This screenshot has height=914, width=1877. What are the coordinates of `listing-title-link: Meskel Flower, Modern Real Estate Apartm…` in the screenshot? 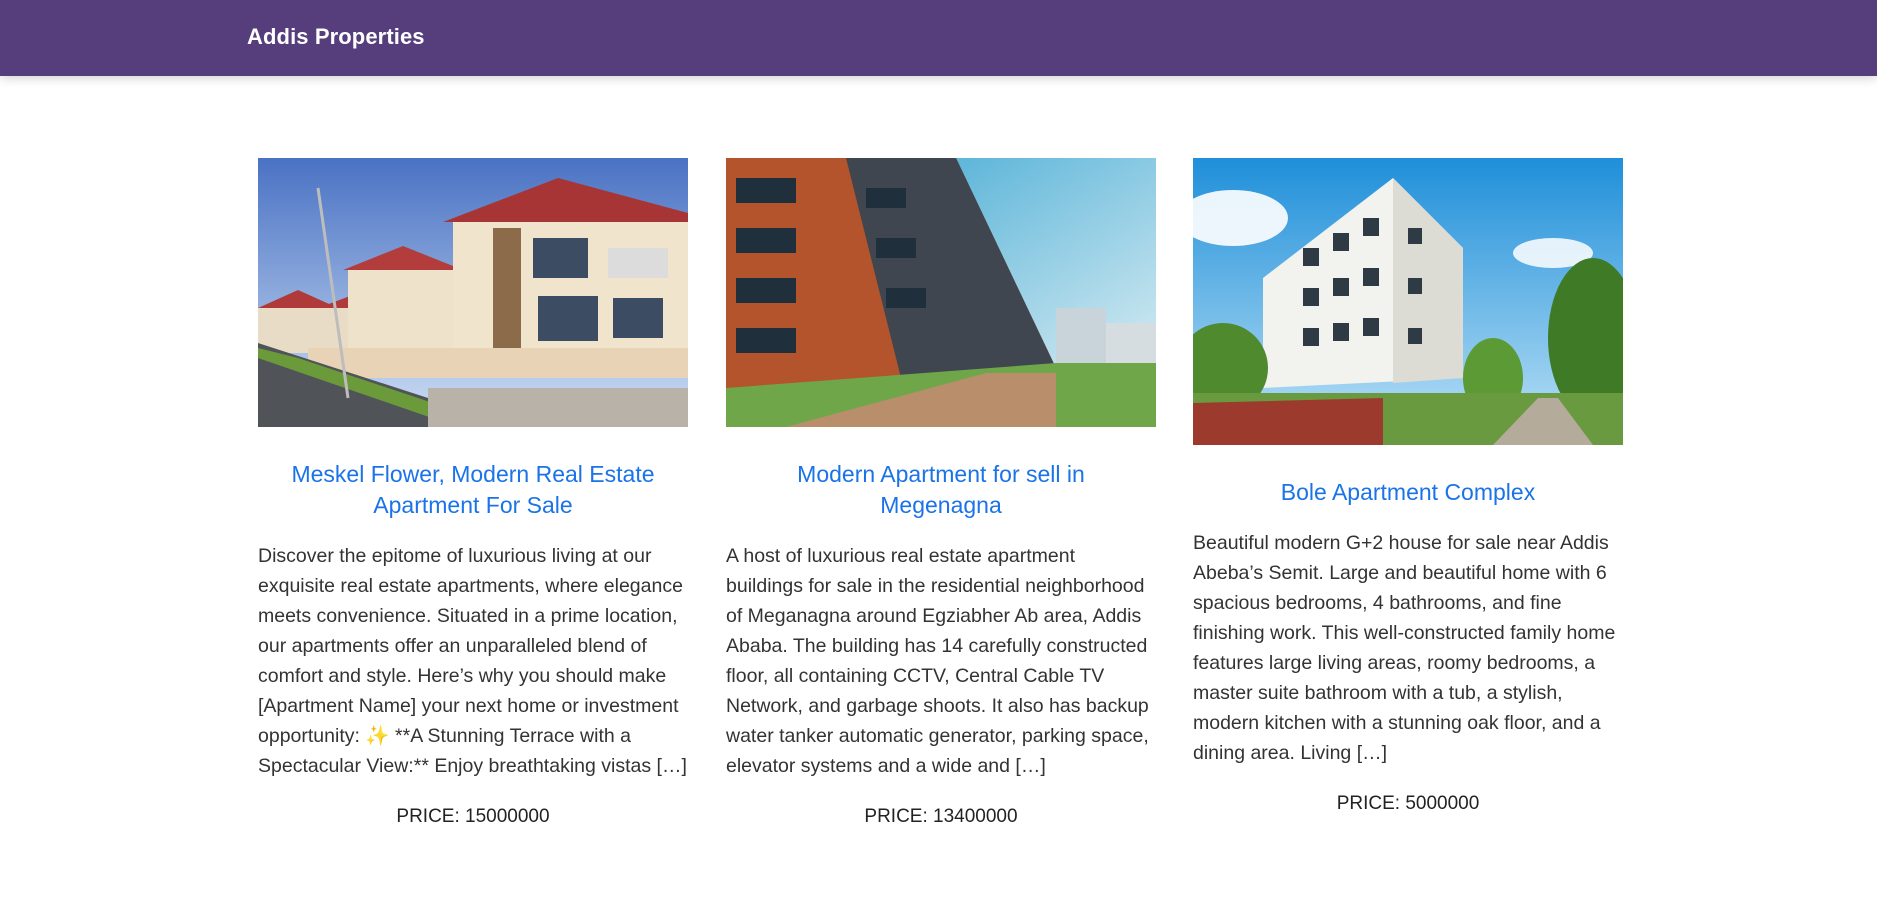 It's located at (473, 490).